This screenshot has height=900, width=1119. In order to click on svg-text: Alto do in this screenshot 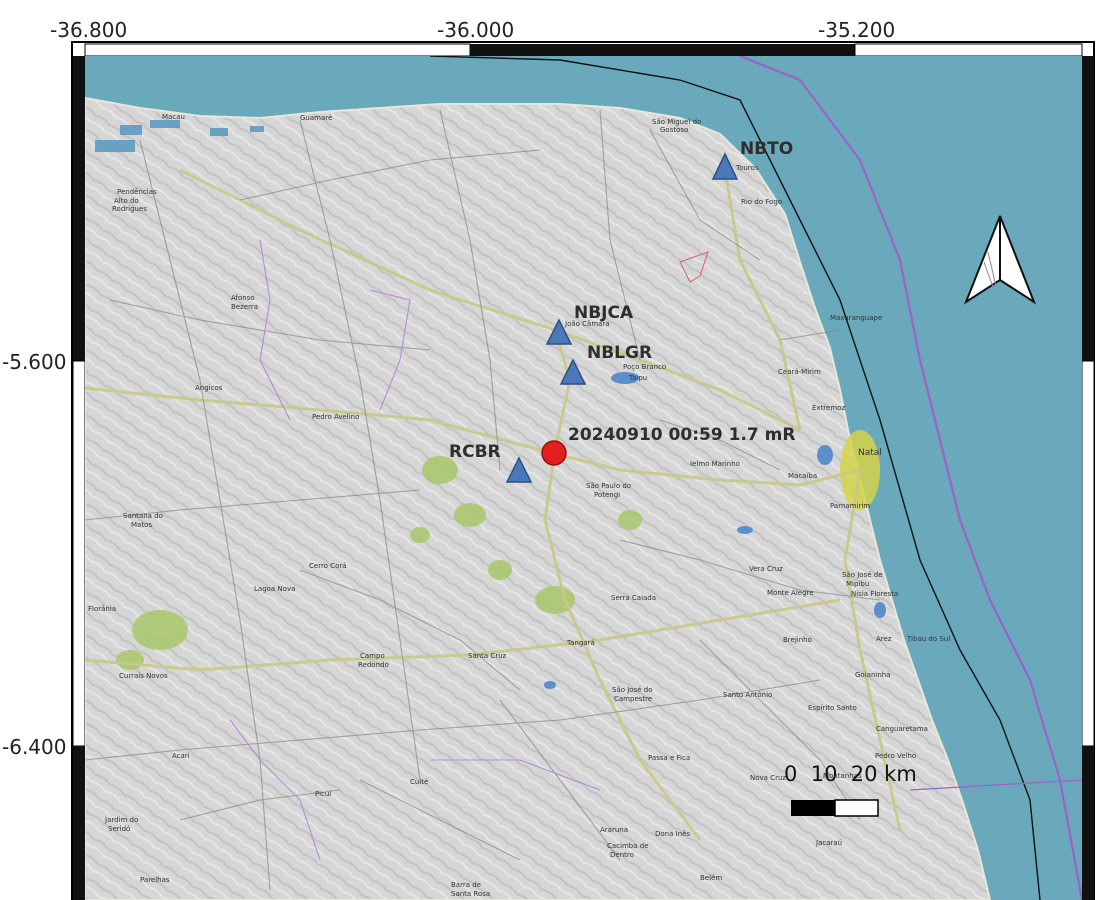, I will do `click(126, 201)`.